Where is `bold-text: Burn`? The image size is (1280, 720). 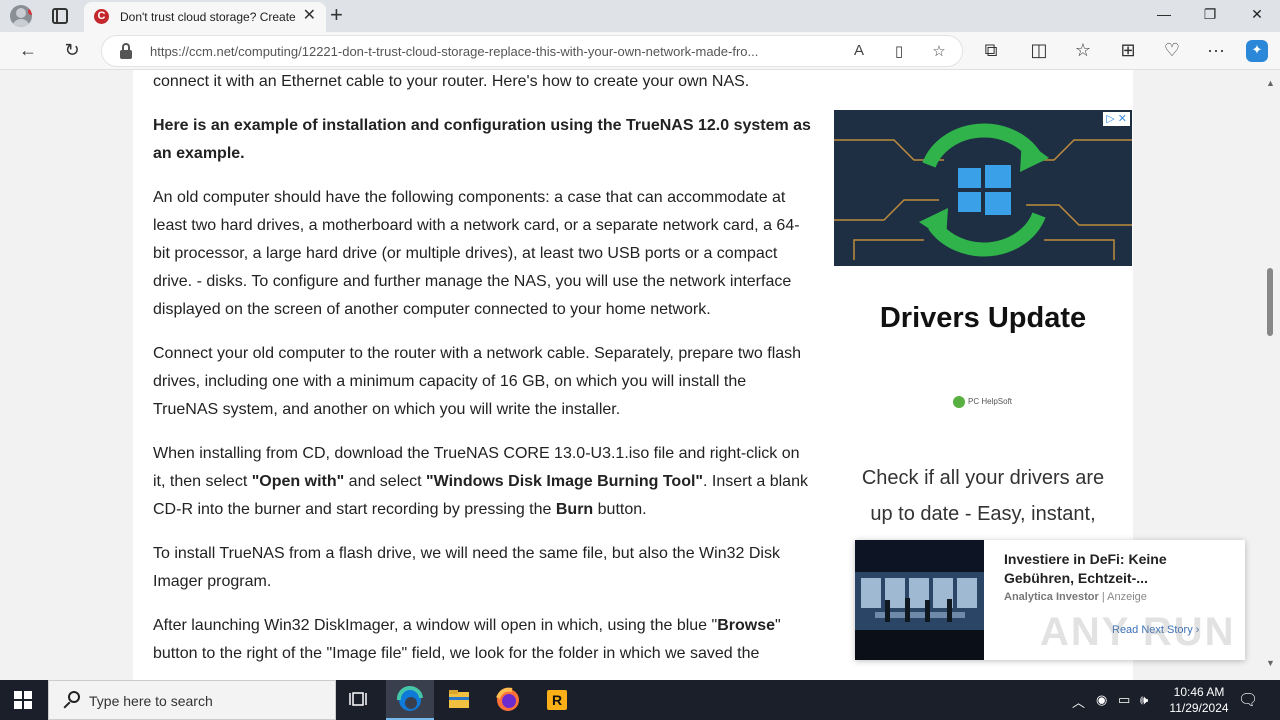
bold-text: Burn is located at coordinates (574, 509).